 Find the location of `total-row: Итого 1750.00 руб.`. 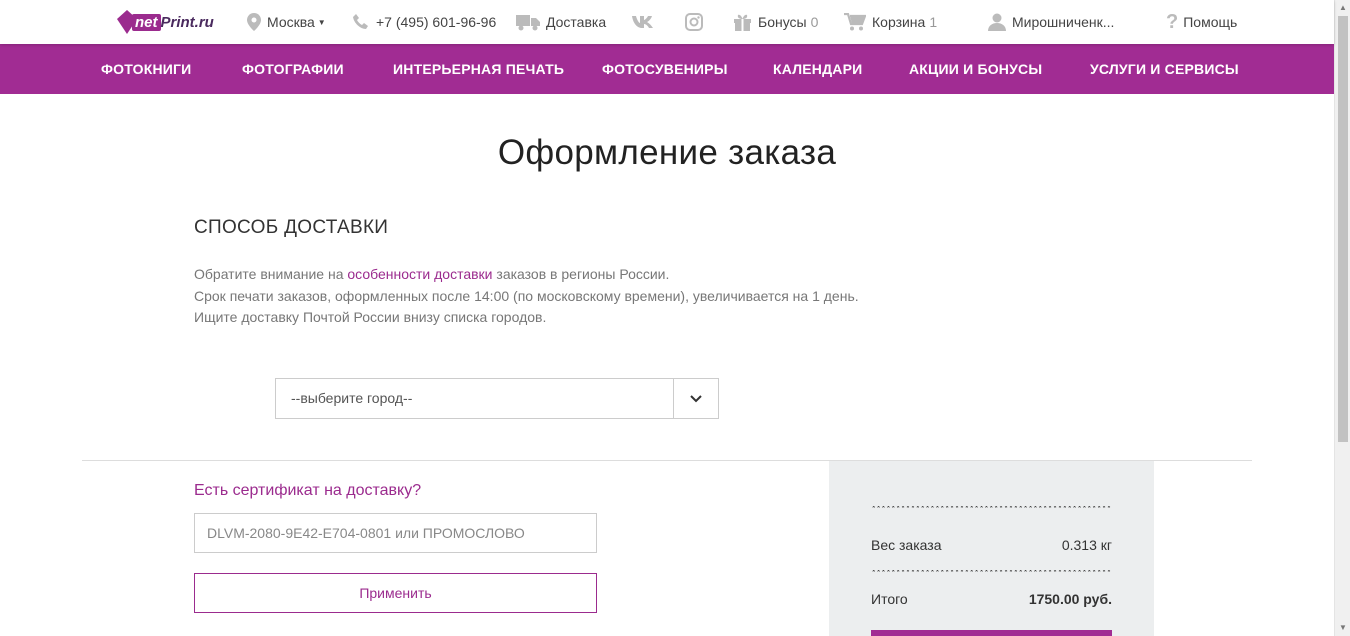

total-row: Итого 1750.00 руб. is located at coordinates (991, 599).